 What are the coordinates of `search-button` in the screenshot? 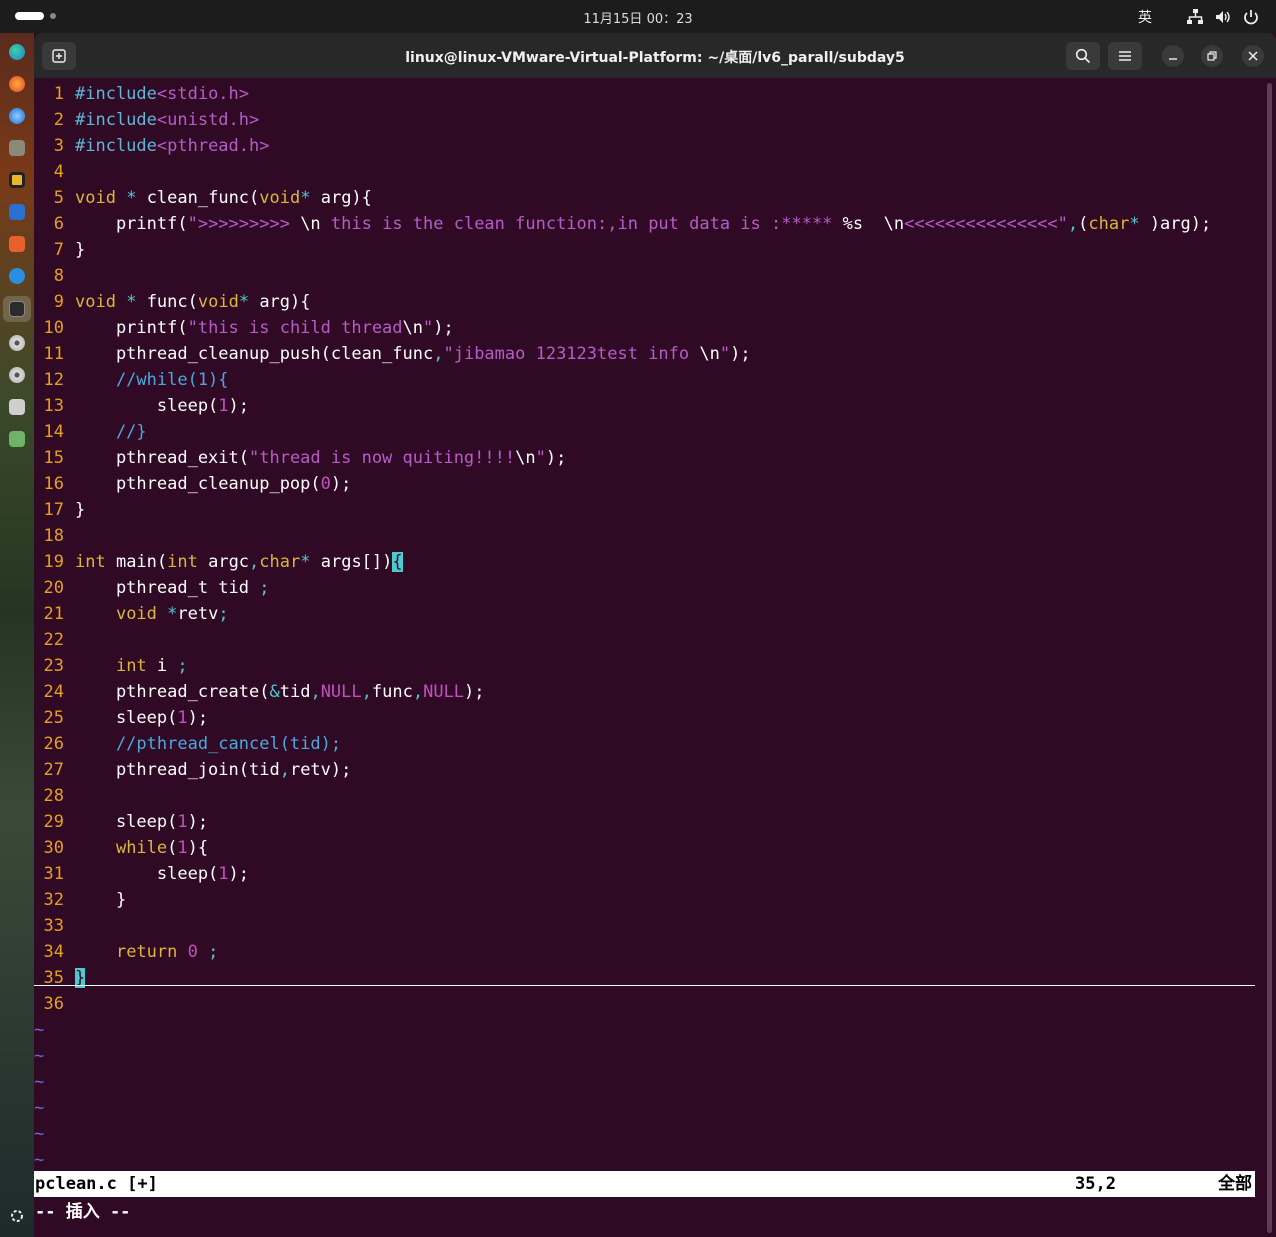 It's located at (1083, 56).